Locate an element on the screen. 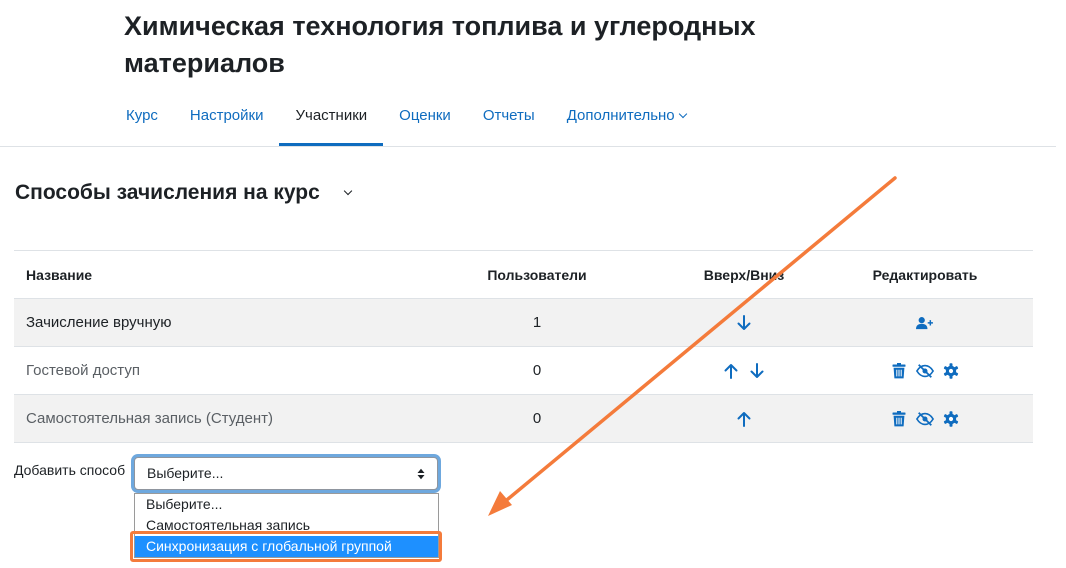 The height and width of the screenshot is (568, 1066). chevron-down-icon is located at coordinates (682, 114).